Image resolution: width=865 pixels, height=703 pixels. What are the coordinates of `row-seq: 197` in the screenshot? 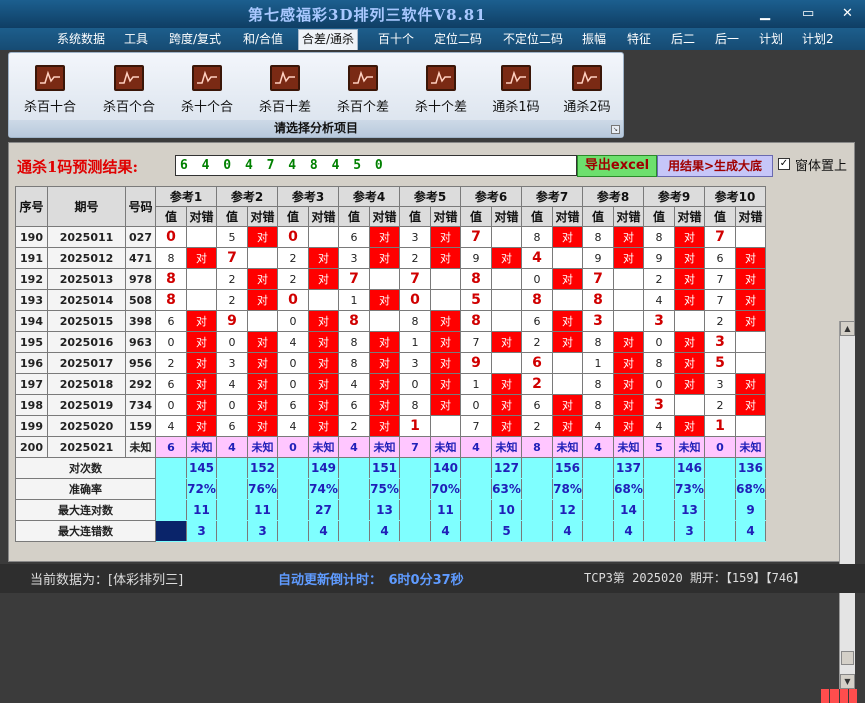 It's located at (31, 384).